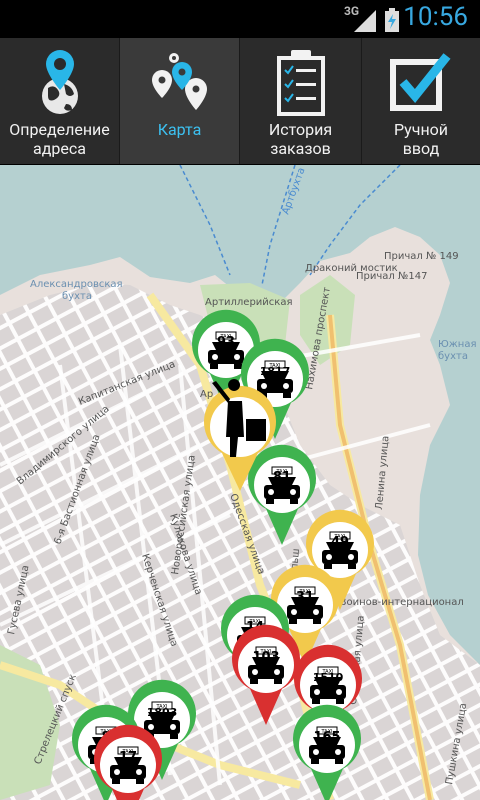 Image resolution: width=480 pixels, height=800 pixels. I want to click on taxi-number: 31, so click(305, 597).